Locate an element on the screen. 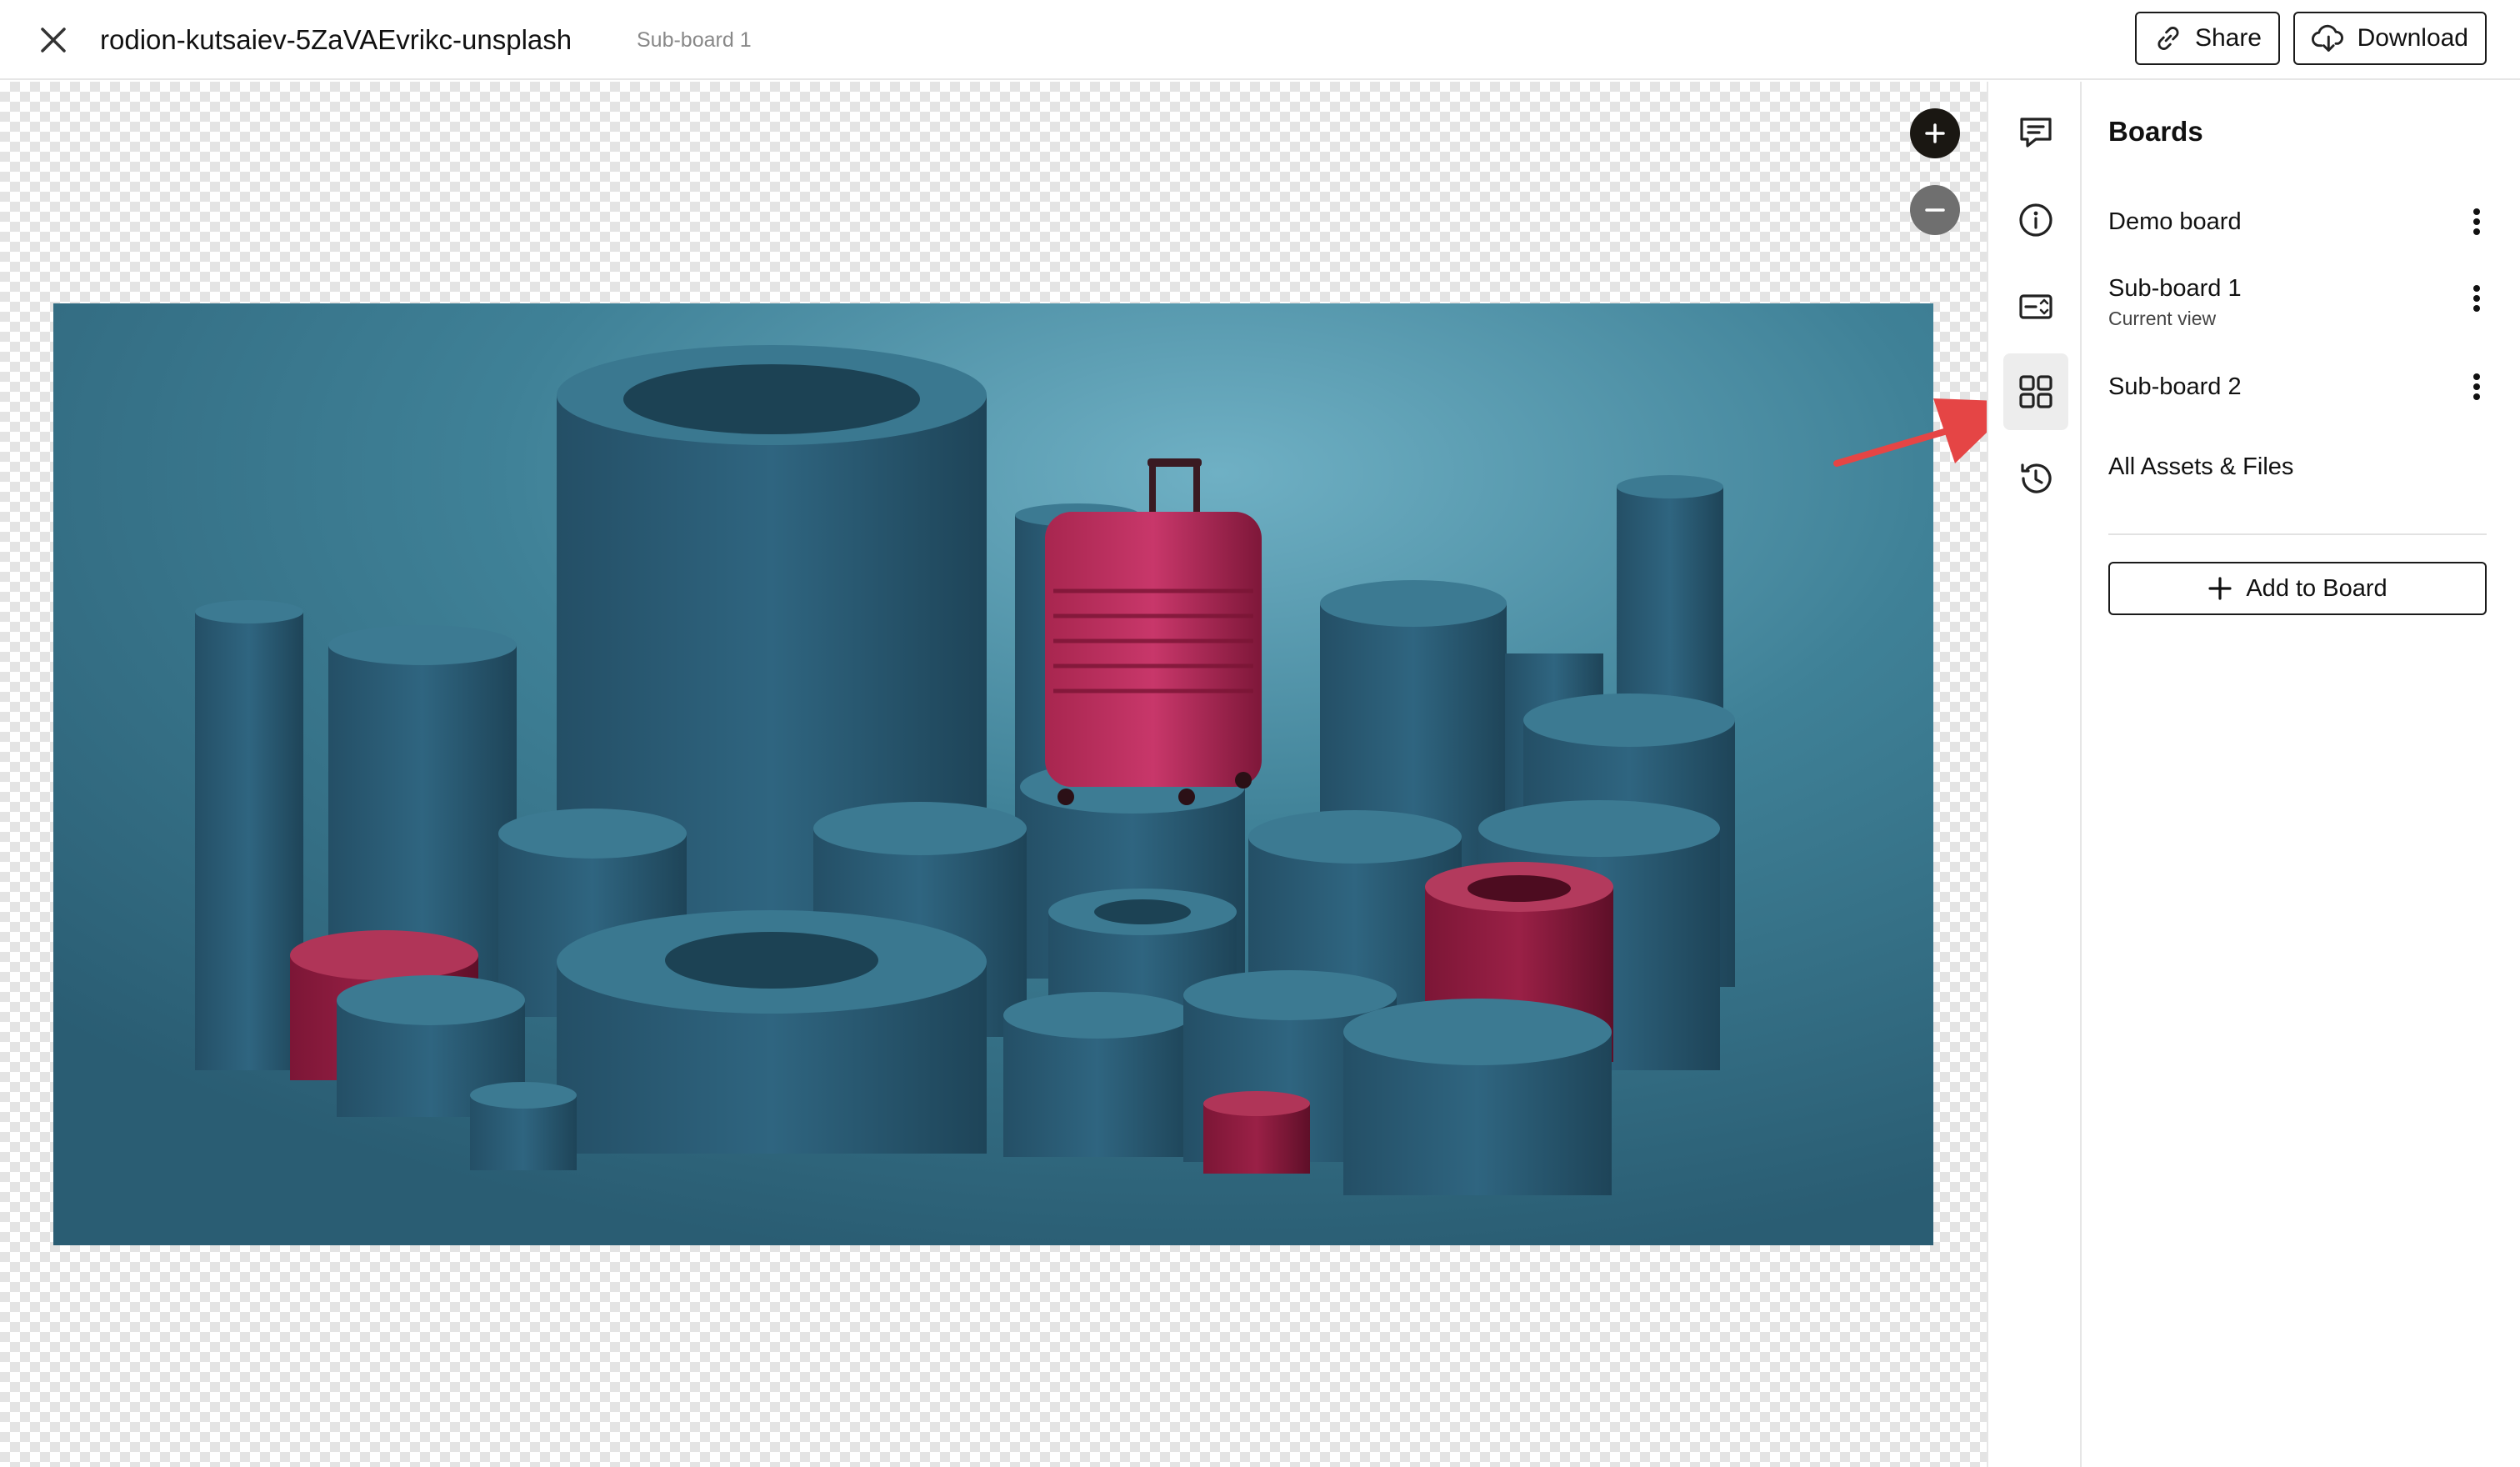 Image resolution: width=2520 pixels, height=1467 pixels. info-button is located at coordinates (2035, 220).